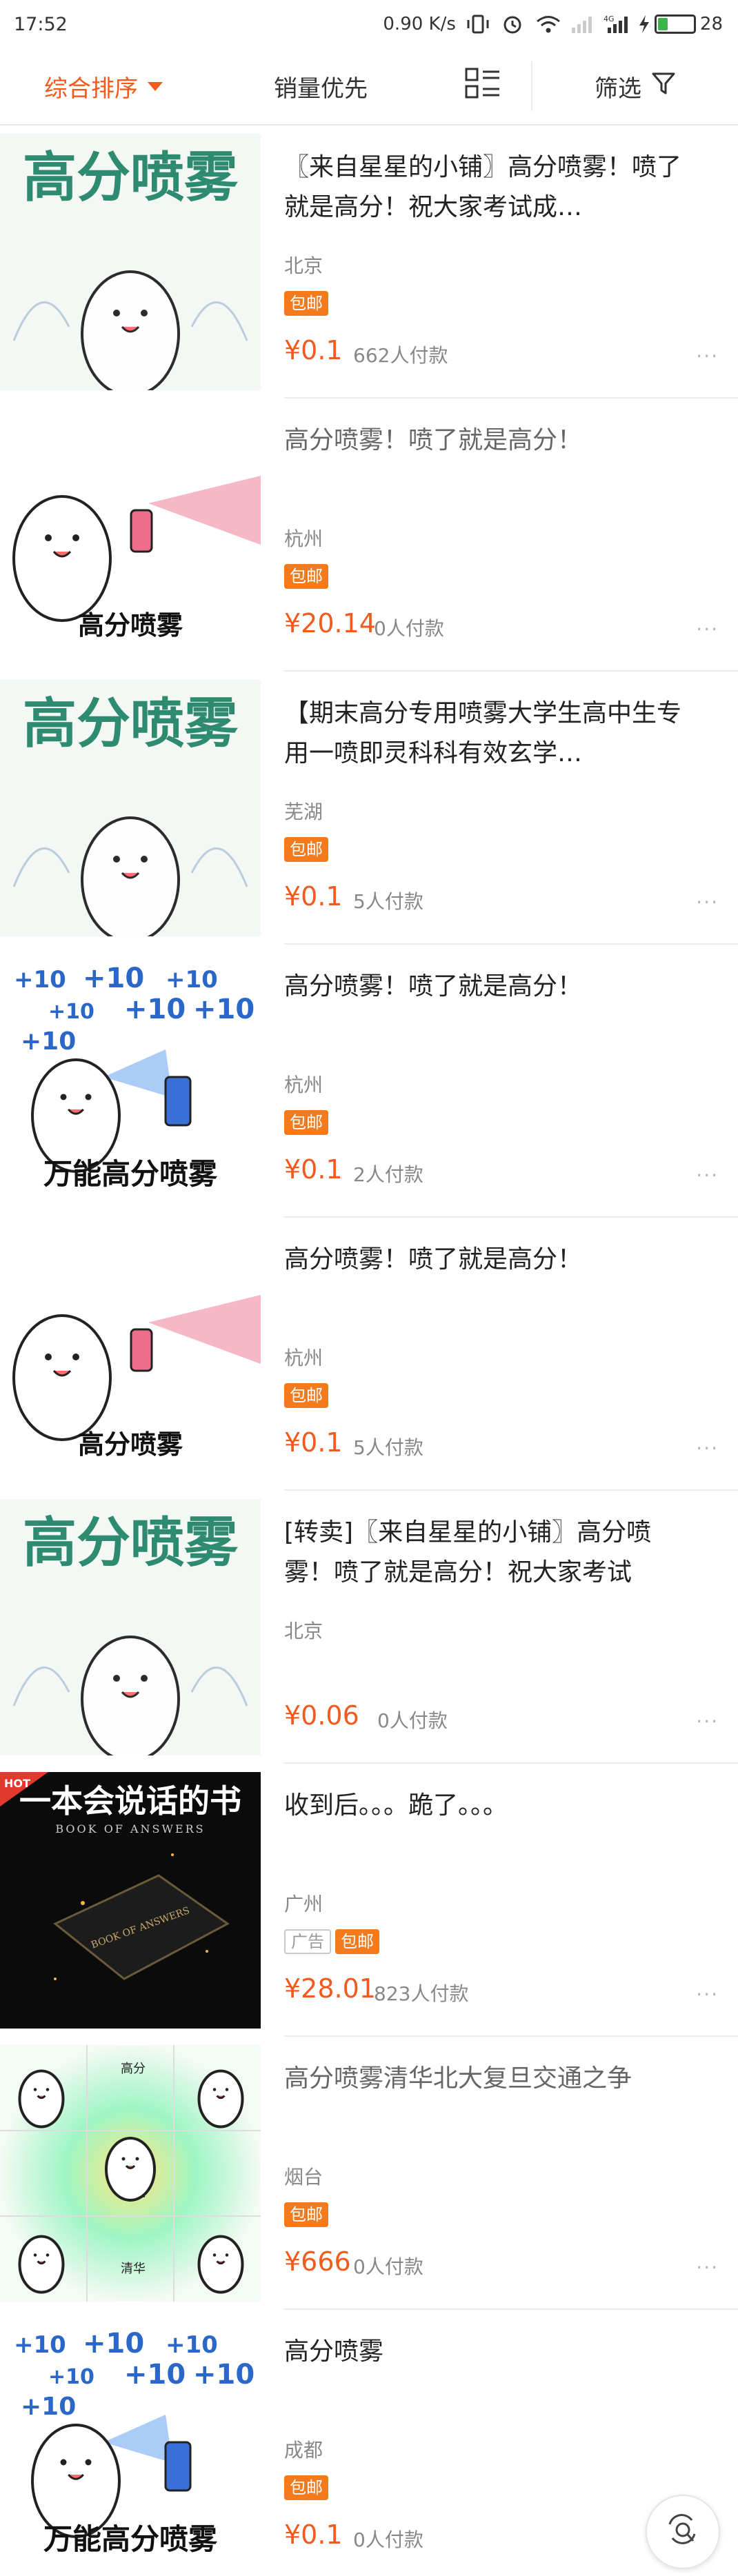  Describe the element at coordinates (318, 2261) in the screenshot. I see `product-price: ¥666` at that location.